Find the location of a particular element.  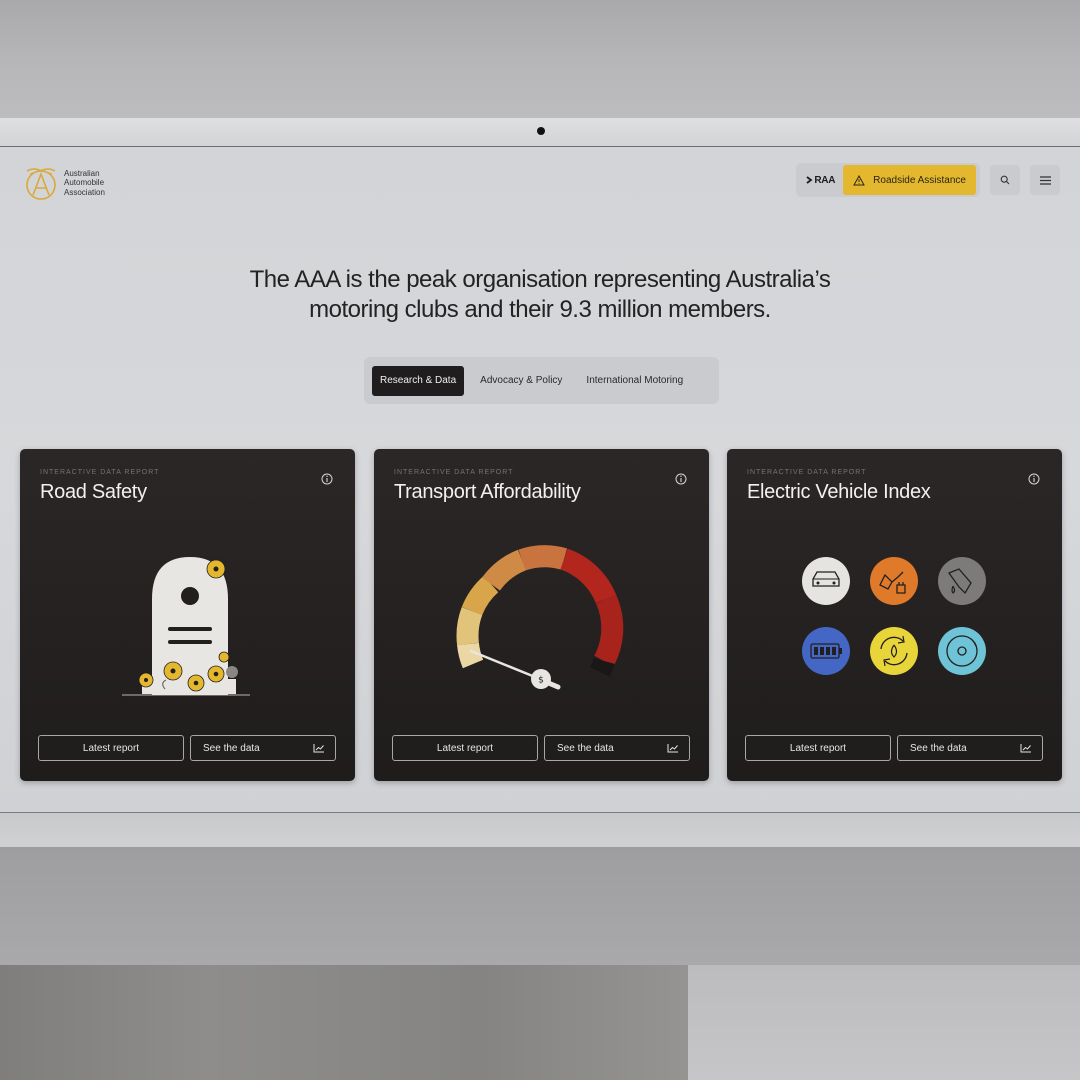

battery-icon is located at coordinates (826, 651).